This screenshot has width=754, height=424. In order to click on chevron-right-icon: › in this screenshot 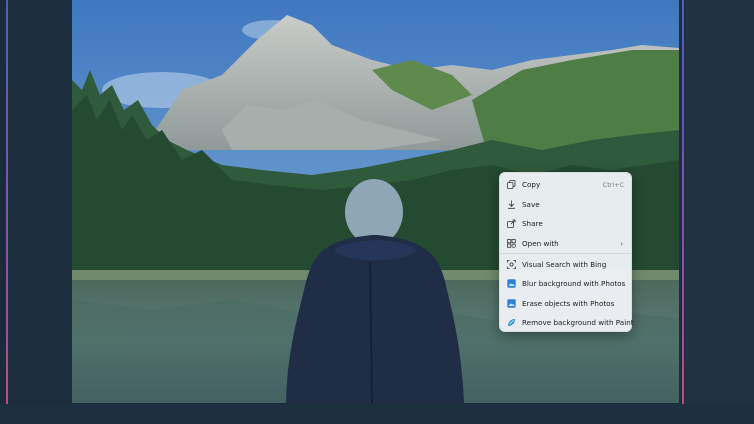, I will do `click(621, 243)`.